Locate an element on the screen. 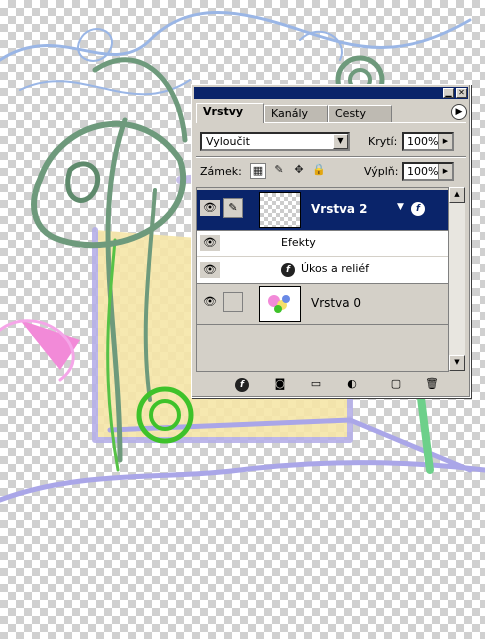  divider is located at coordinates (331, 157).